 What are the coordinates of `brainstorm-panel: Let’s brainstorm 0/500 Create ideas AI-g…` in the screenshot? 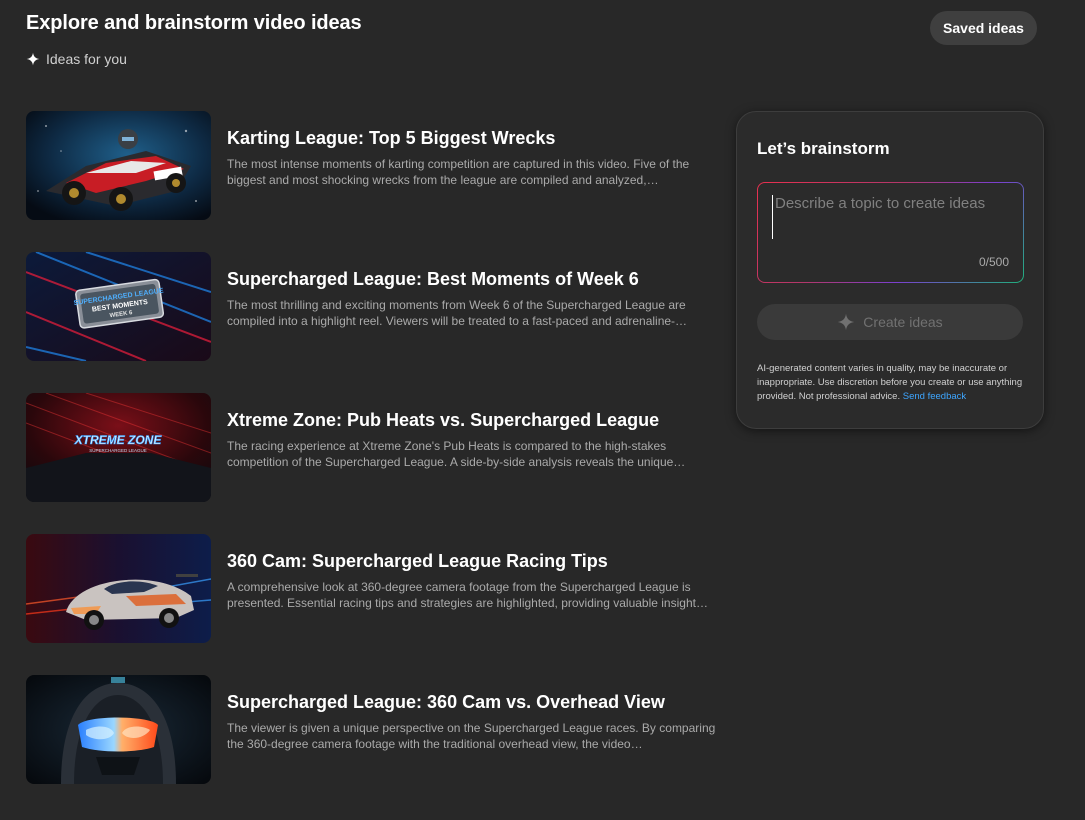 It's located at (890, 270).